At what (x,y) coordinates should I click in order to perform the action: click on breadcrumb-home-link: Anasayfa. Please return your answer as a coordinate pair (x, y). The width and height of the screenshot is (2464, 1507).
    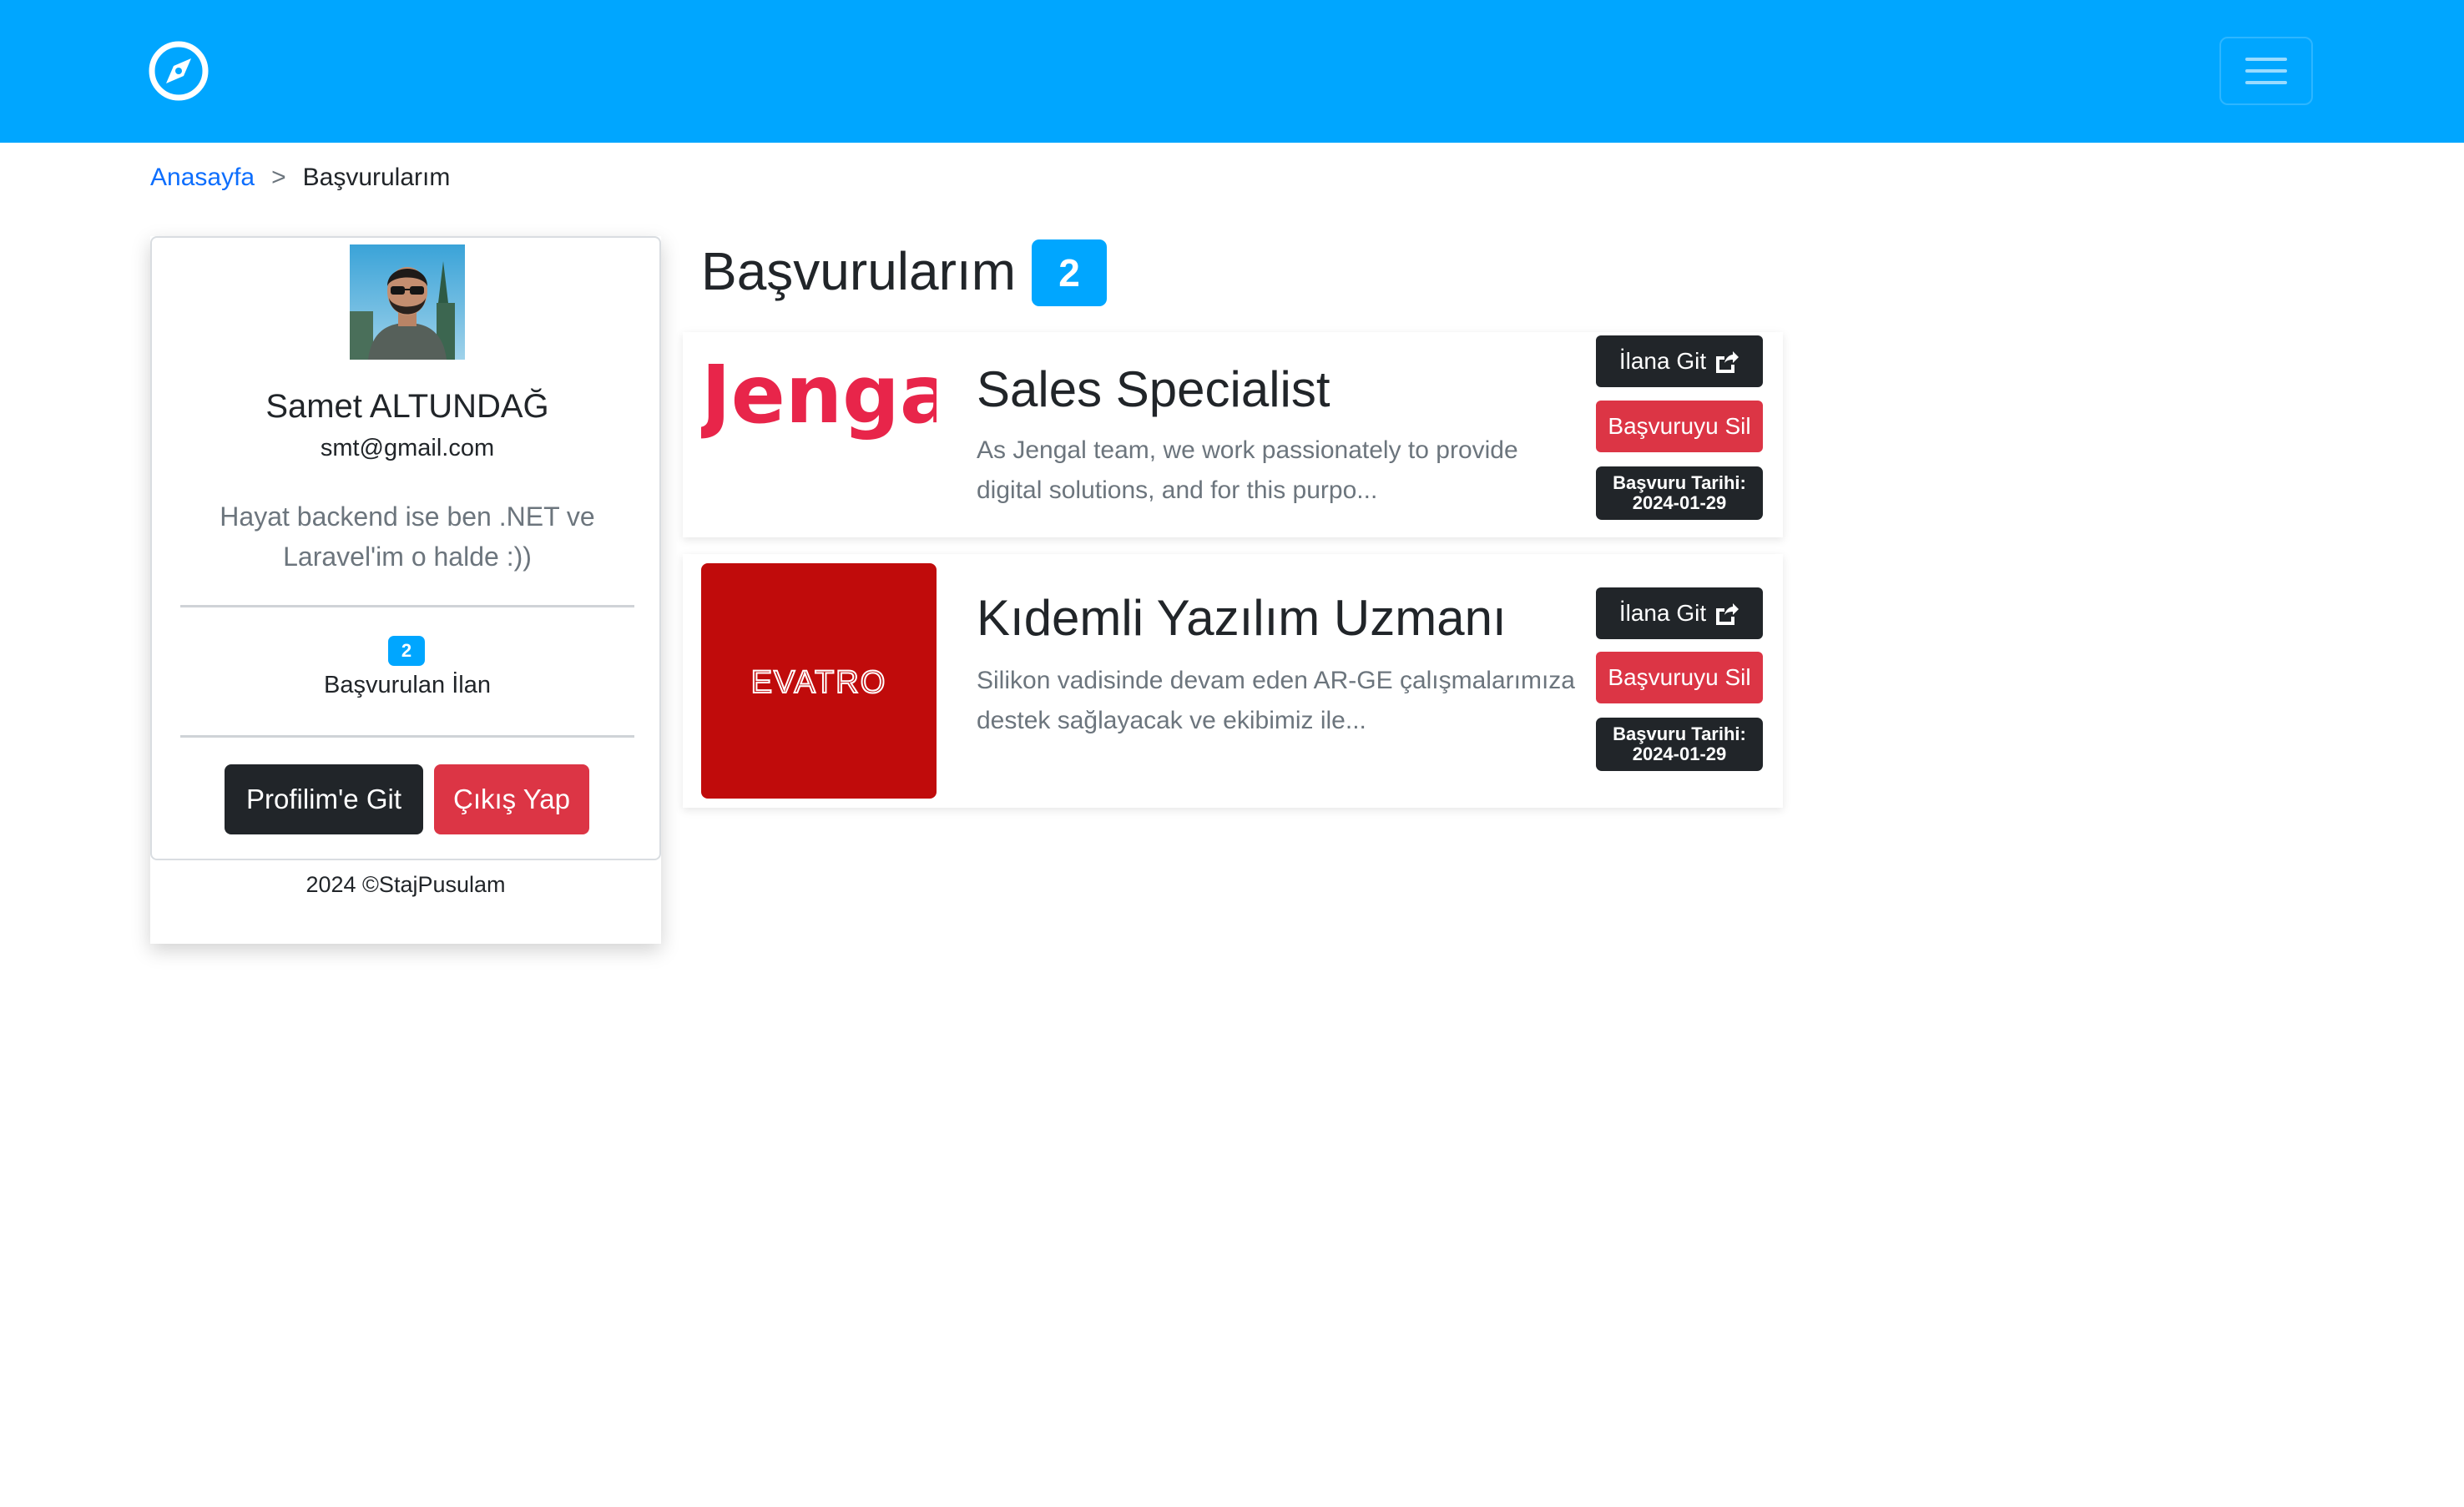
    Looking at the image, I should click on (202, 178).